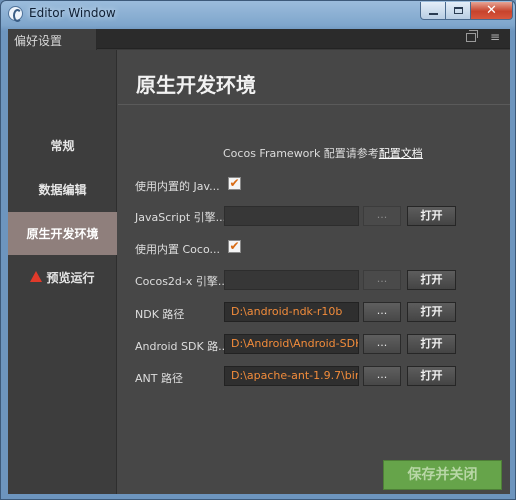 This screenshot has width=516, height=500. What do you see at coordinates (38, 41) in the screenshot?
I see `tab-label: 偏好设置` at bounding box center [38, 41].